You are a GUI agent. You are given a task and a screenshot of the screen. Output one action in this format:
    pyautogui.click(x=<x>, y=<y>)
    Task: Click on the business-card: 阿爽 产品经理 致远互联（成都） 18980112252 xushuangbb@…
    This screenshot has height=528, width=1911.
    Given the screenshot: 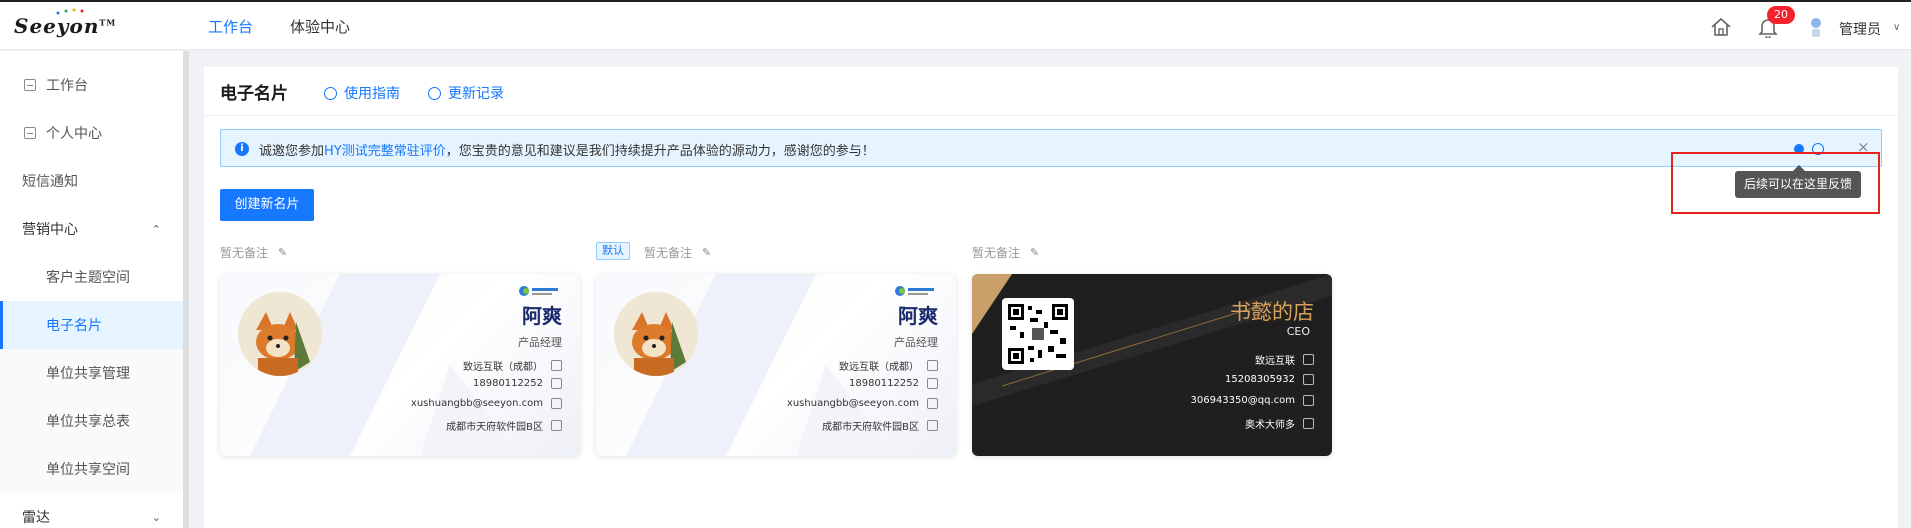 What is the action you would take?
    pyautogui.click(x=400, y=365)
    